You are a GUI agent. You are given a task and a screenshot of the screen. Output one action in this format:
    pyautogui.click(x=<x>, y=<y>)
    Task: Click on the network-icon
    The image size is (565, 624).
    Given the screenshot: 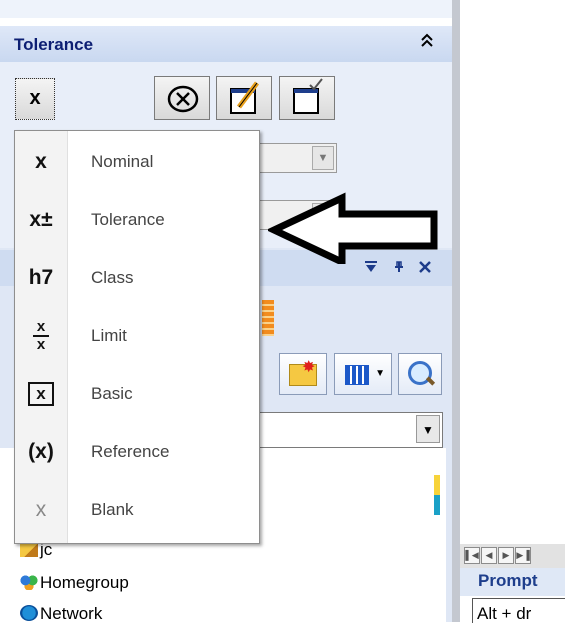 What is the action you would take?
    pyautogui.click(x=29, y=613)
    